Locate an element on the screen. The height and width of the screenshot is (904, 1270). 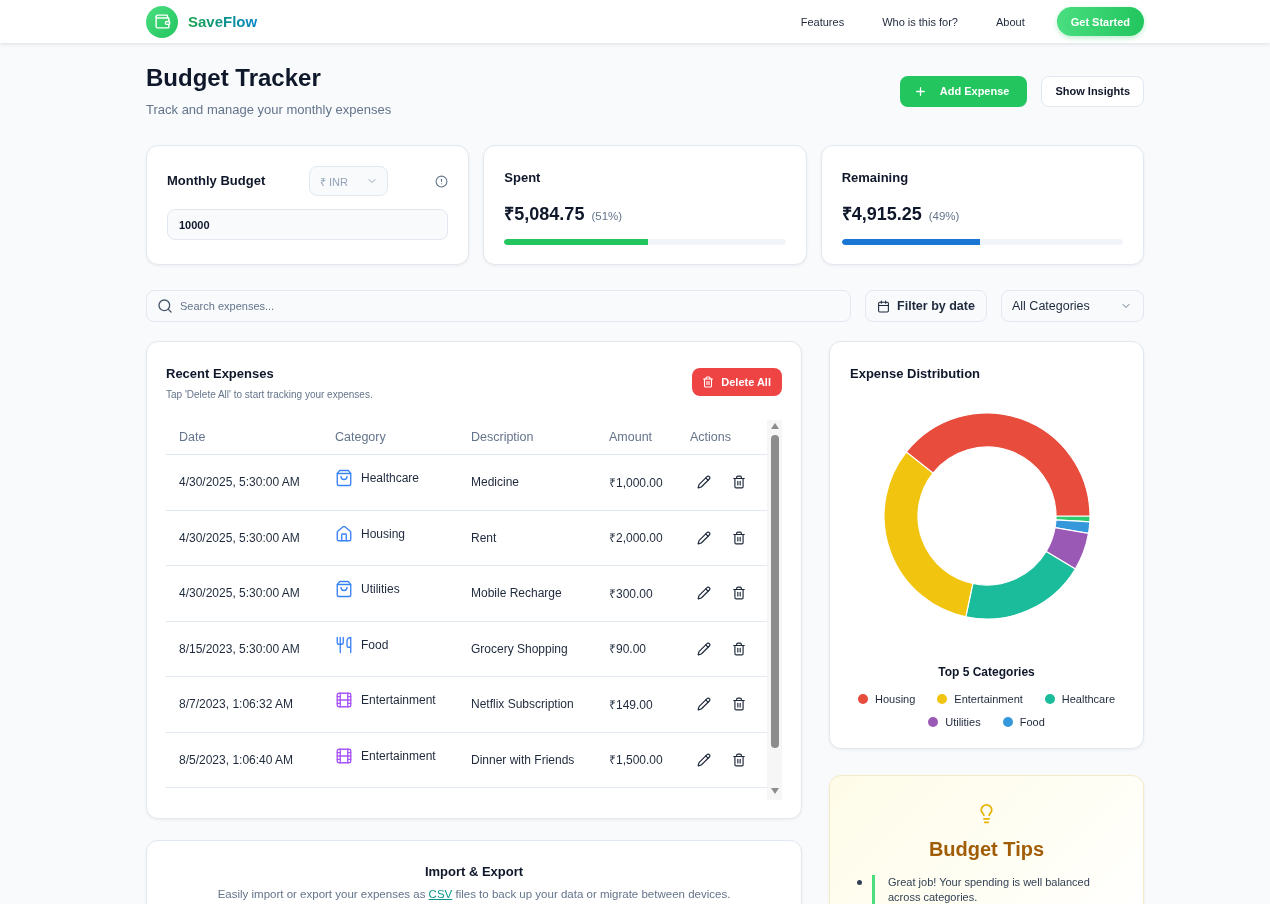
stat-amount: ₹5,084.75 is located at coordinates (544, 214).